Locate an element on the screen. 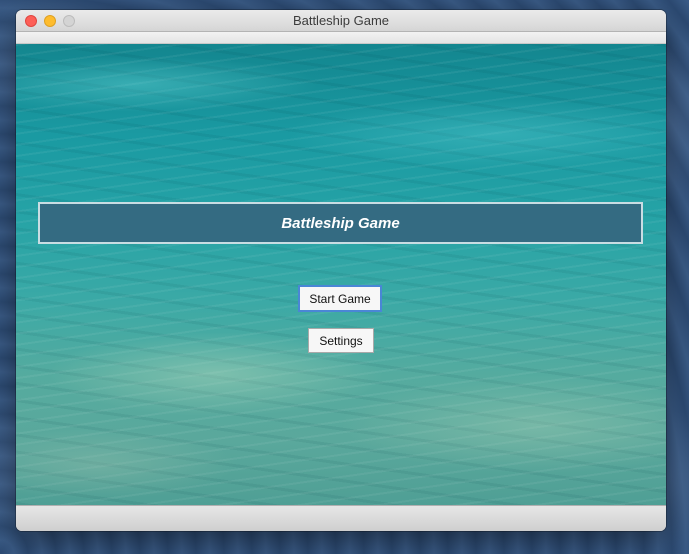  title-banner: Battleship Game is located at coordinates (340, 223).